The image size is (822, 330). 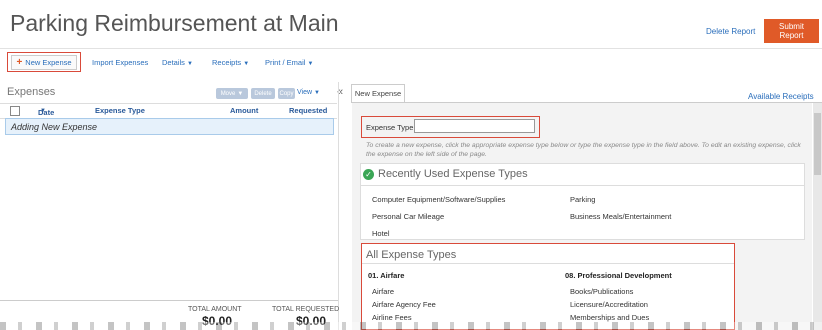 What do you see at coordinates (791, 31) in the screenshot?
I see `submit-report-button: Submit Report` at bounding box center [791, 31].